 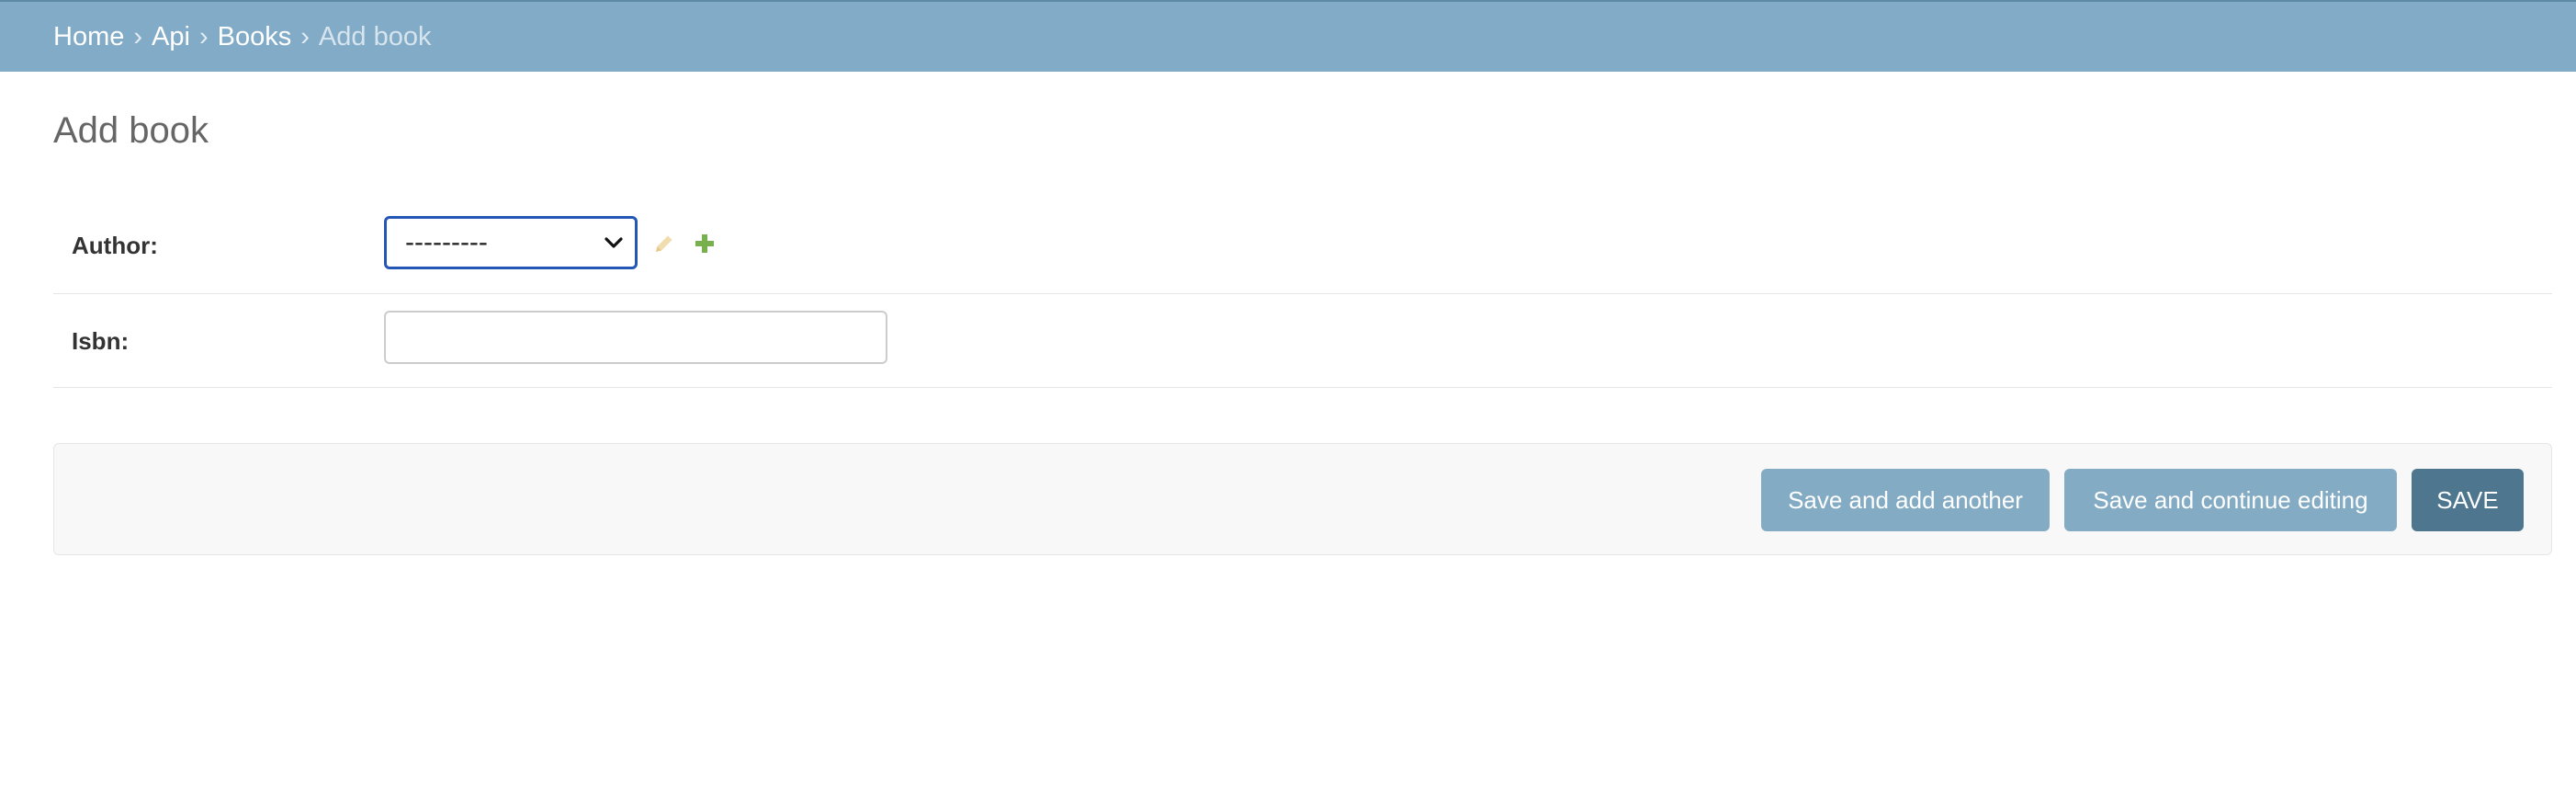 I want to click on save-and-add-another-button: Save and add another, so click(x=1905, y=500).